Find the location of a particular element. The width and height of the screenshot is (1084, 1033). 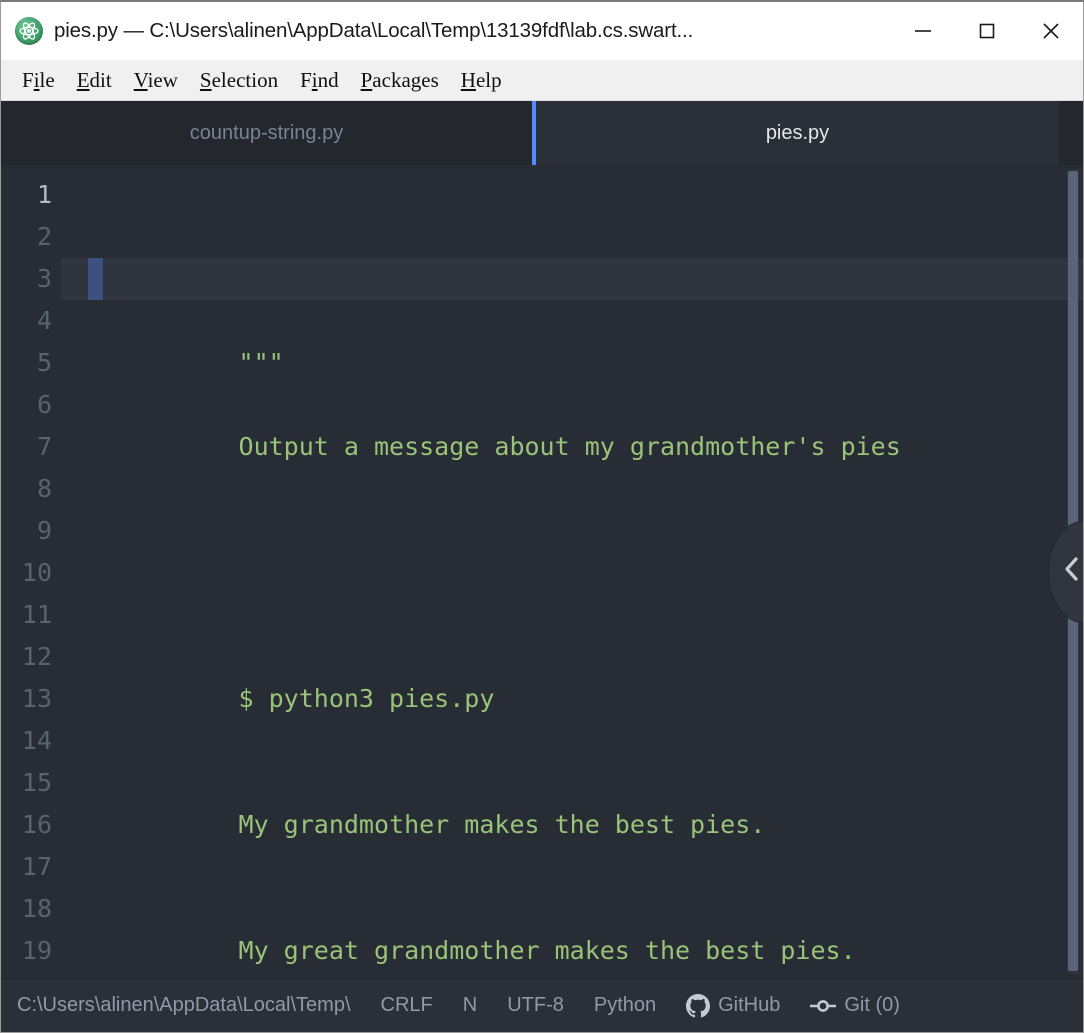

github-icon is located at coordinates (698, 1005).